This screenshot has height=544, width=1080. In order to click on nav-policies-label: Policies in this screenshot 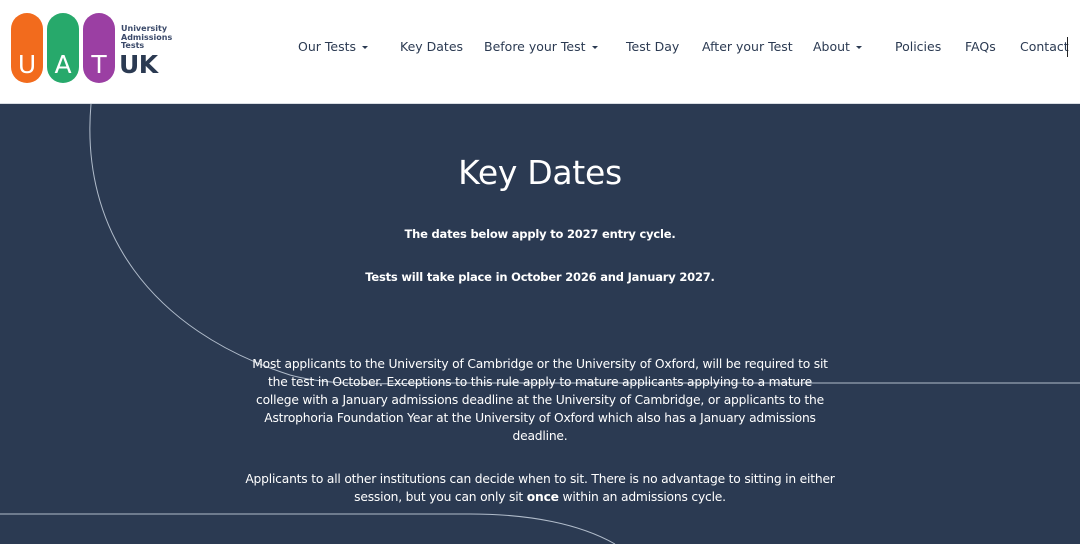, I will do `click(918, 46)`.